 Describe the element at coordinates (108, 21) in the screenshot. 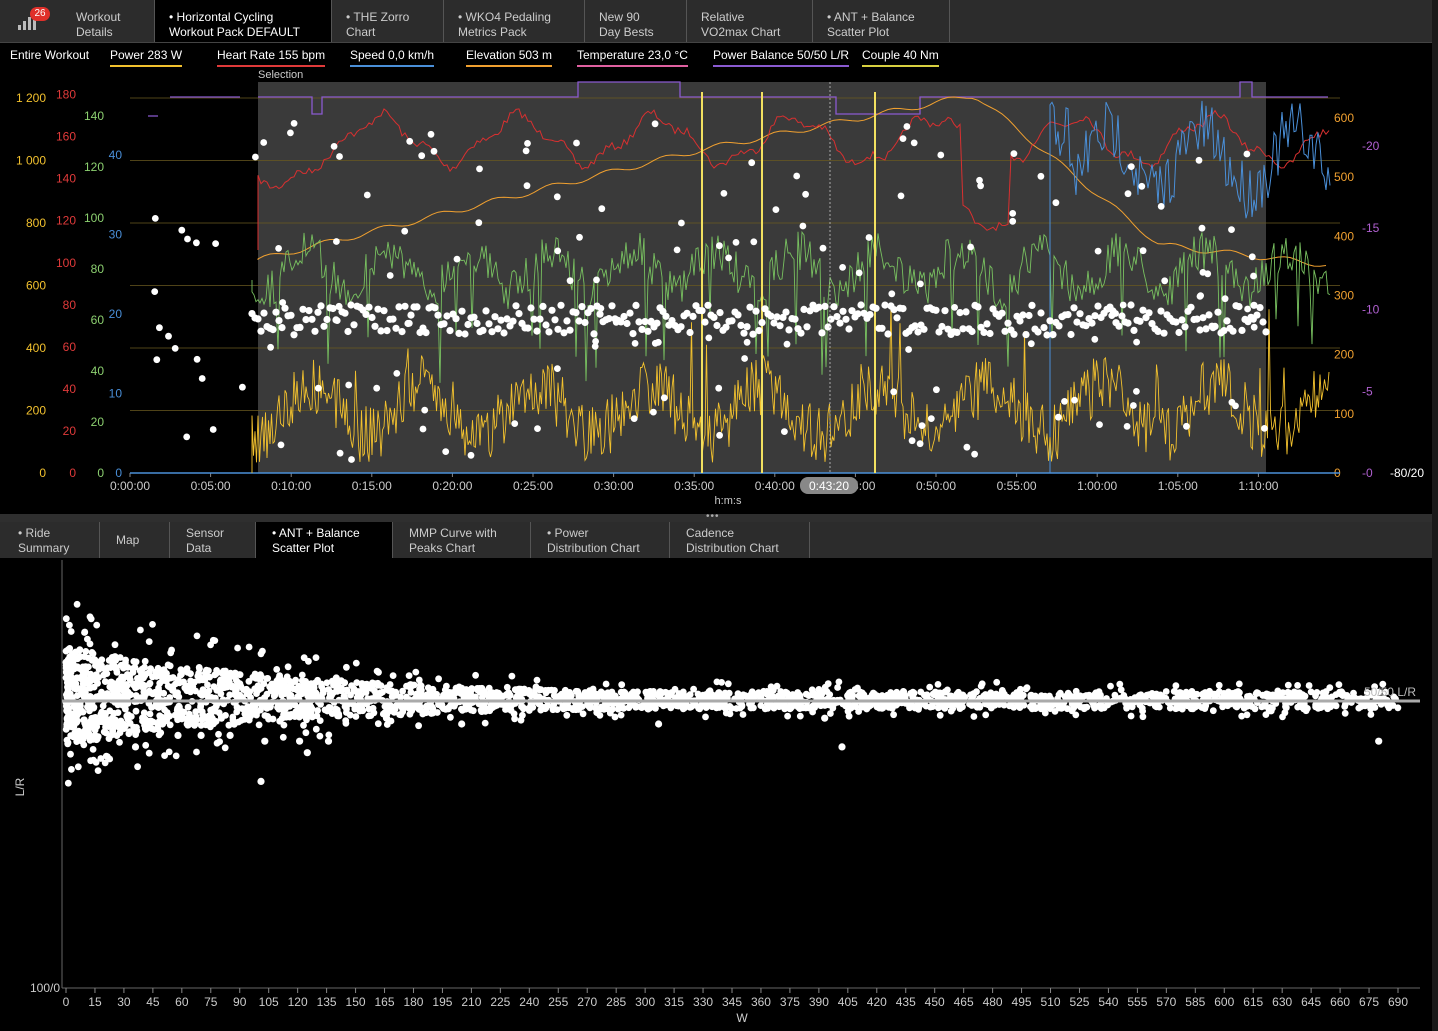

I see `top-tab-1: Workout Details` at that location.